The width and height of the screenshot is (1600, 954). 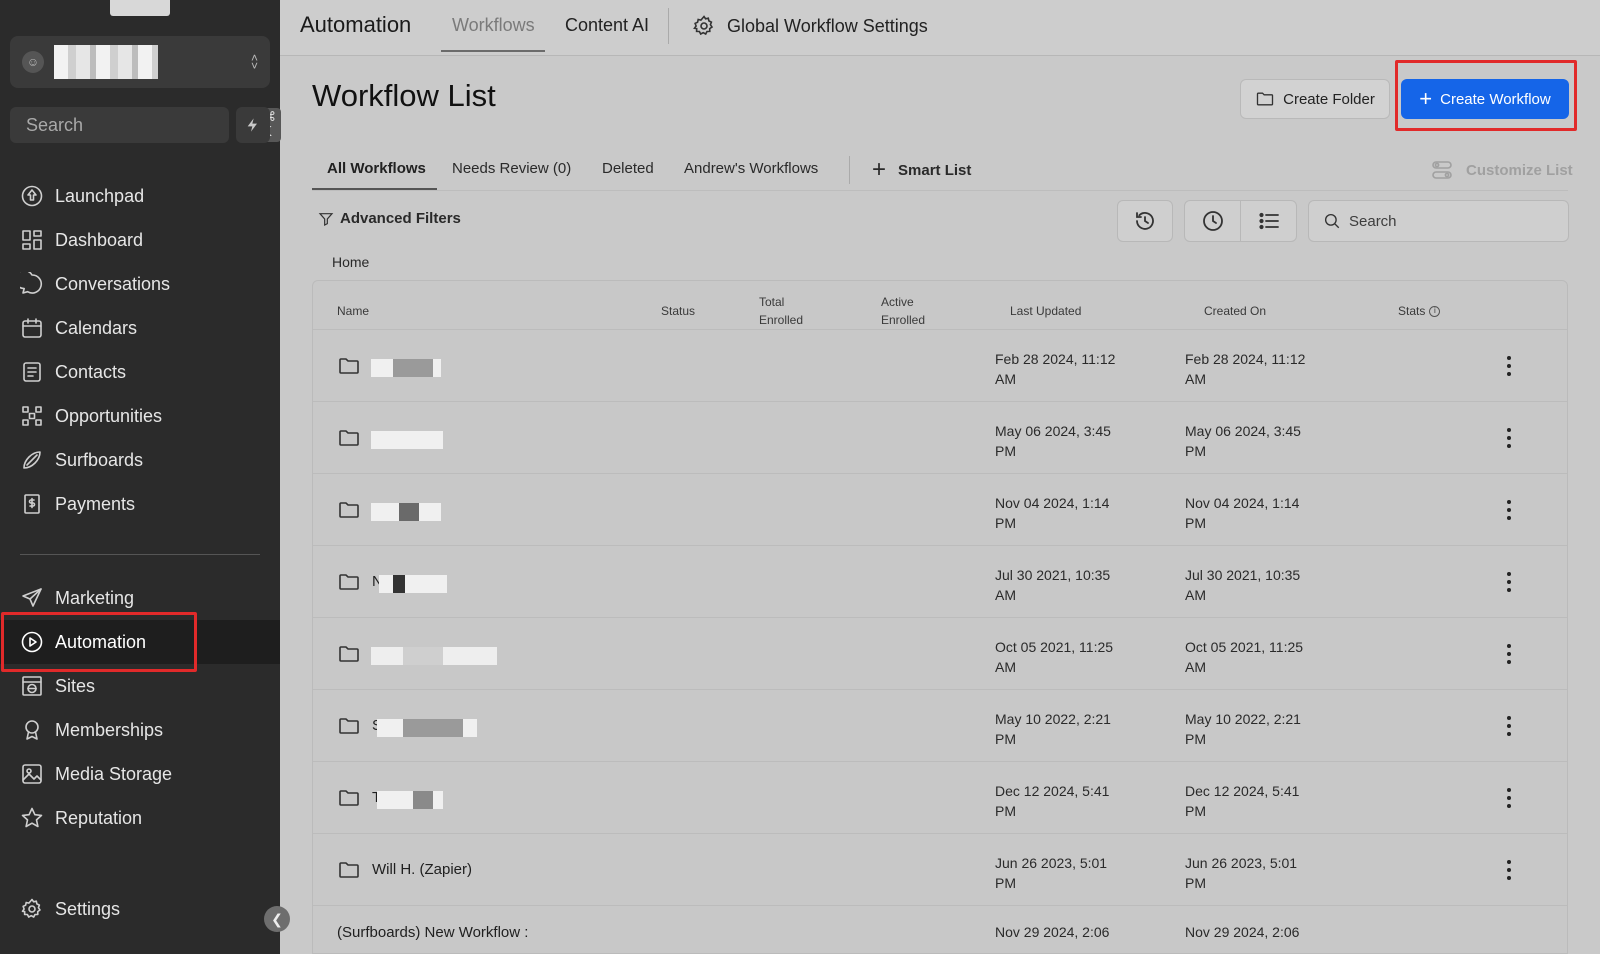 What do you see at coordinates (32, 372) in the screenshot?
I see `contacts-icon` at bounding box center [32, 372].